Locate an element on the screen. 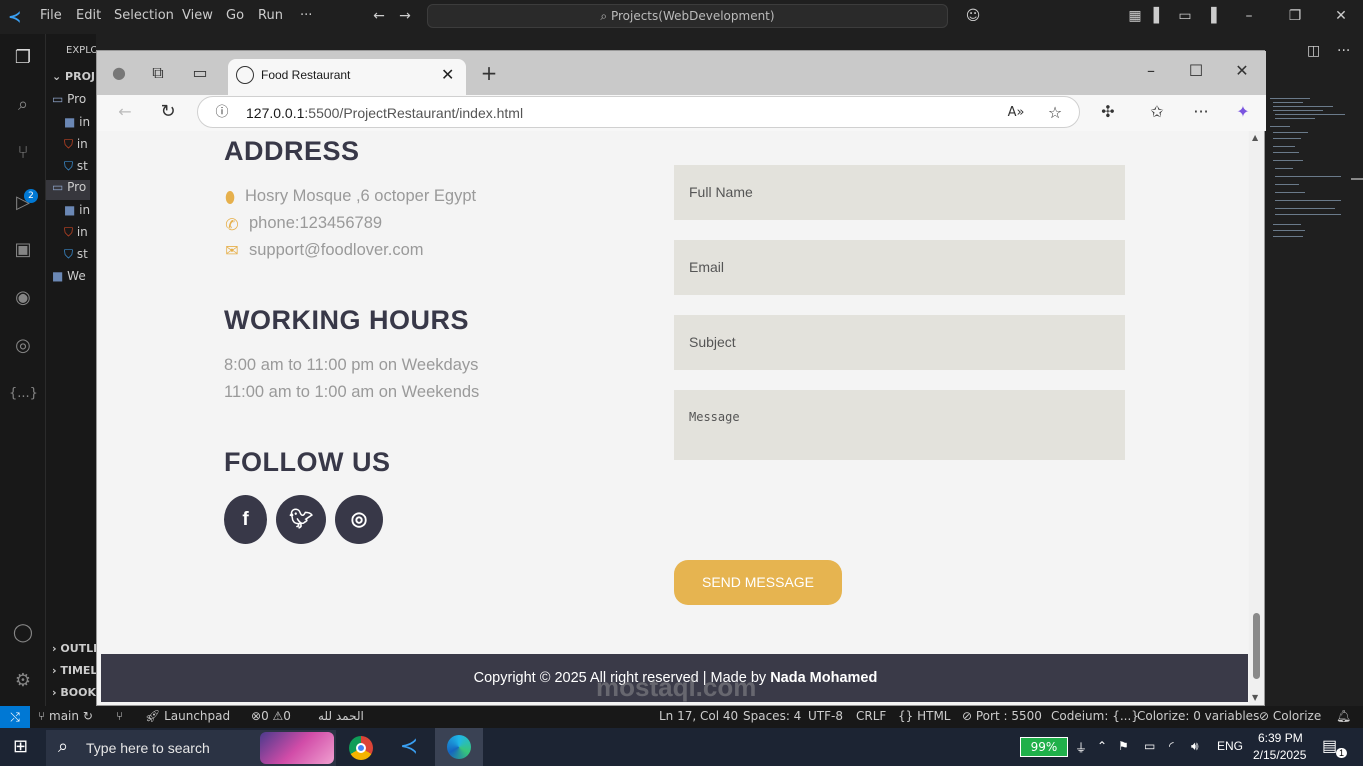 This screenshot has width=1363, height=766. edge-taskbar-icon is located at coordinates (459, 747).